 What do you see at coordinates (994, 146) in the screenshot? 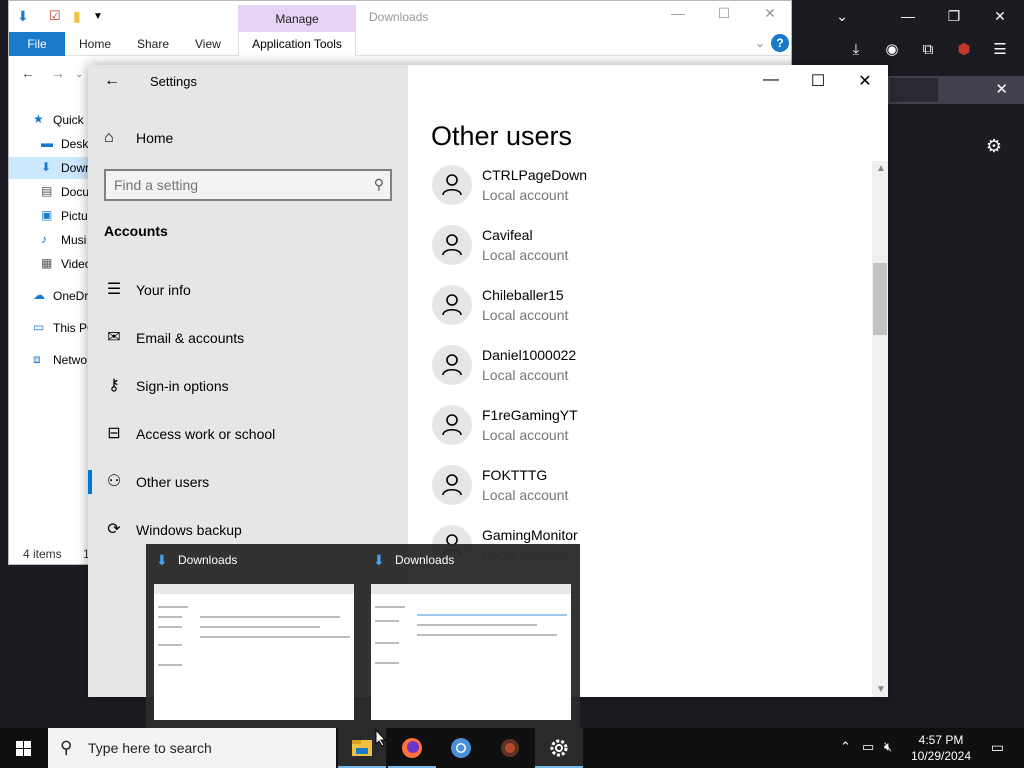
I see `gear-icon: ⚙` at bounding box center [994, 146].